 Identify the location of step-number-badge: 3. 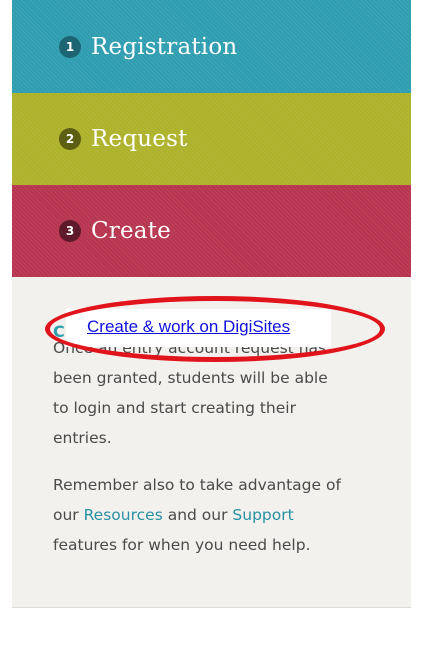
(70, 231).